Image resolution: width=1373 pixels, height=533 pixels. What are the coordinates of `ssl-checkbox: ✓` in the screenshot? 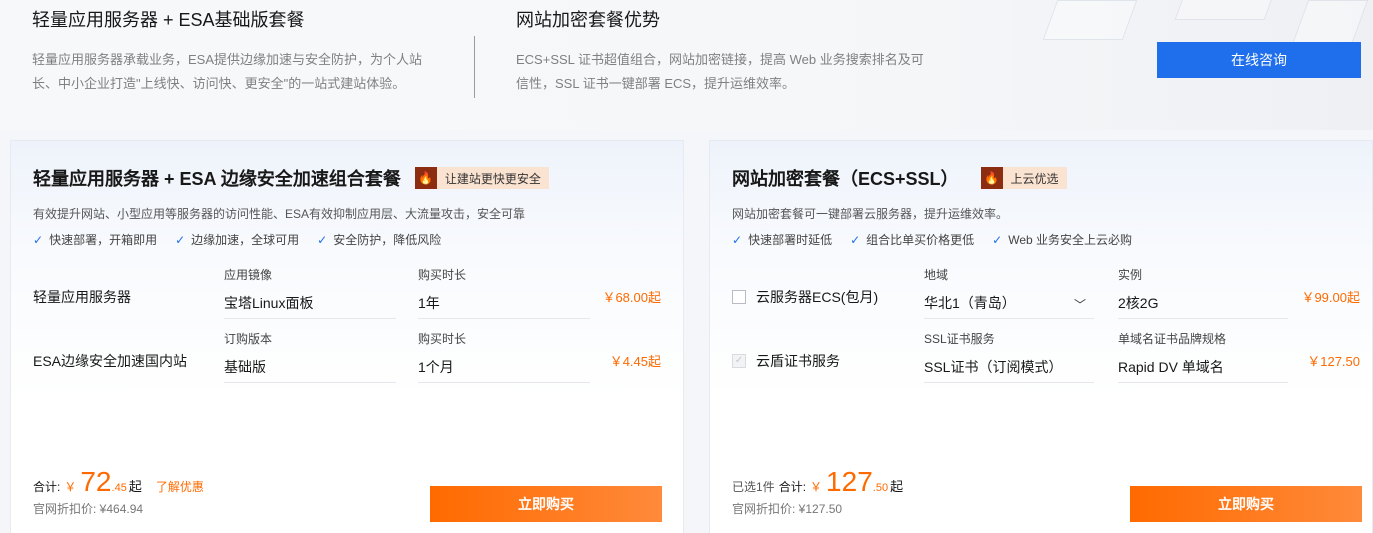 It's located at (739, 361).